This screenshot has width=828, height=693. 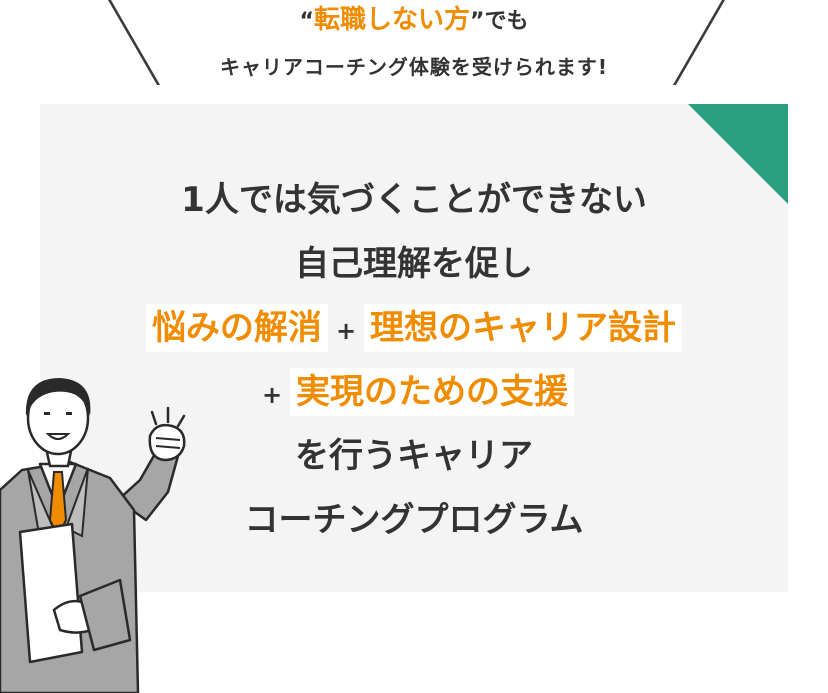 What do you see at coordinates (236, 328) in the screenshot?
I see `tag-worry-resolution: 悩みの解消` at bounding box center [236, 328].